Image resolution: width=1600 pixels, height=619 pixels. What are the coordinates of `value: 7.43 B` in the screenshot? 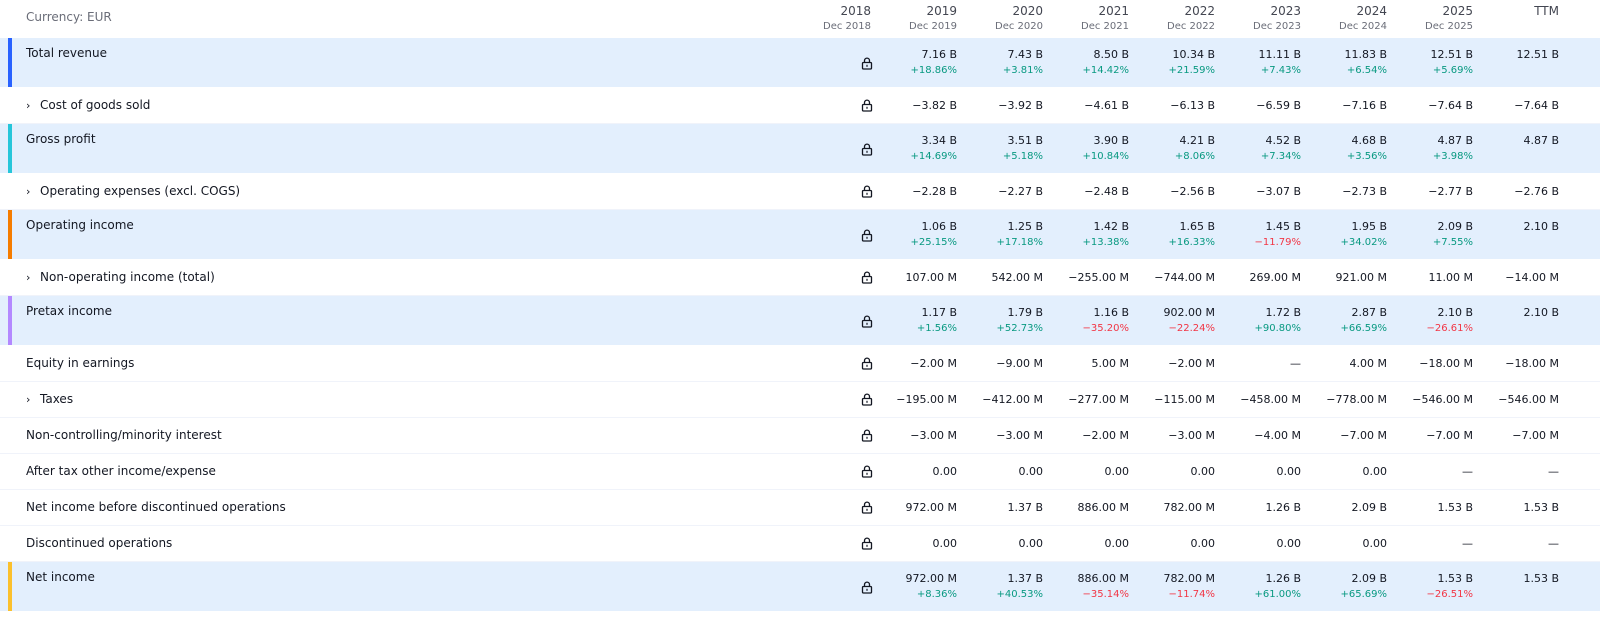 It's located at (1025, 54).